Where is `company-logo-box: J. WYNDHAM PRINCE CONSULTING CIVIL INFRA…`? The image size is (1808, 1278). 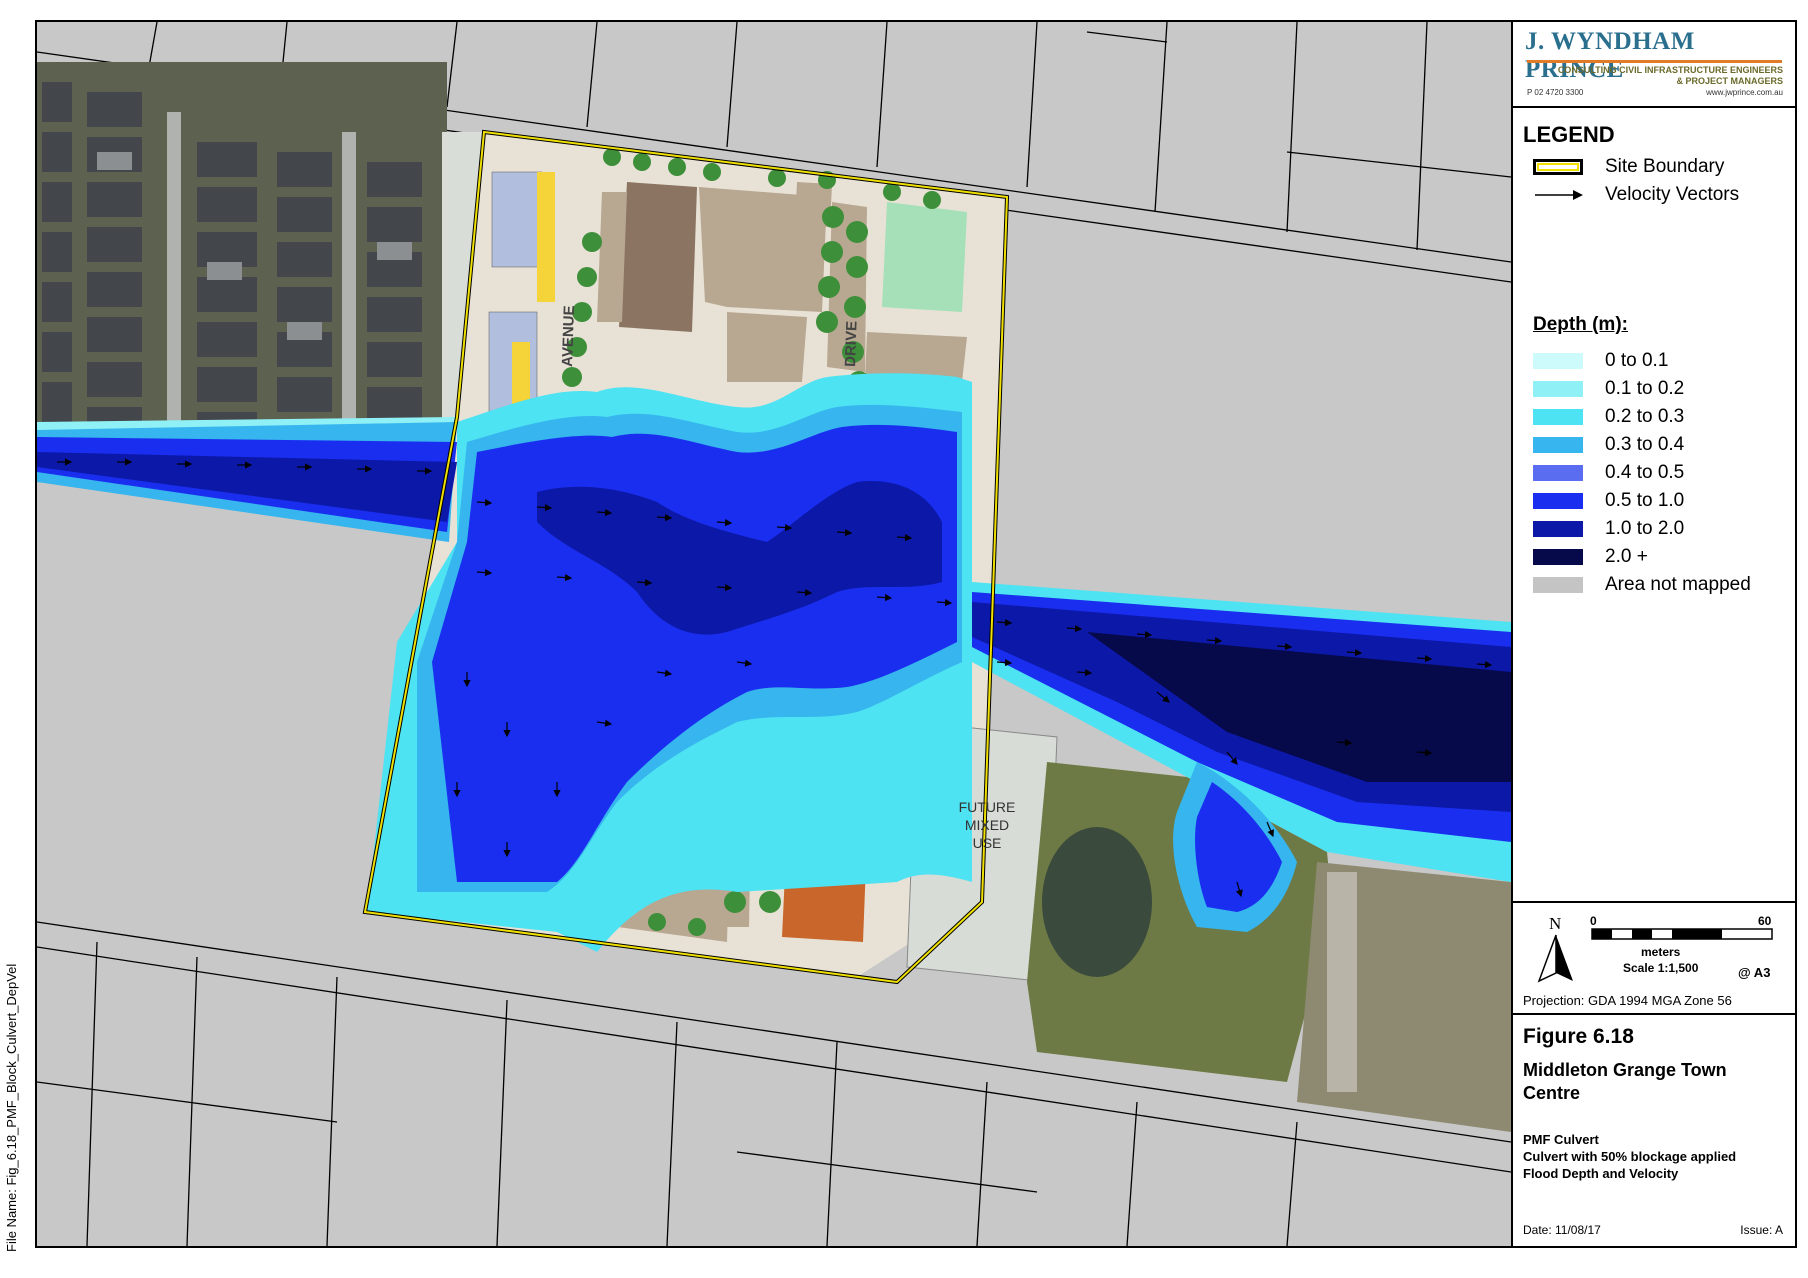 company-logo-box: J. WYNDHAM PRINCE CONSULTING CIVIL INFRA… is located at coordinates (1654, 65).